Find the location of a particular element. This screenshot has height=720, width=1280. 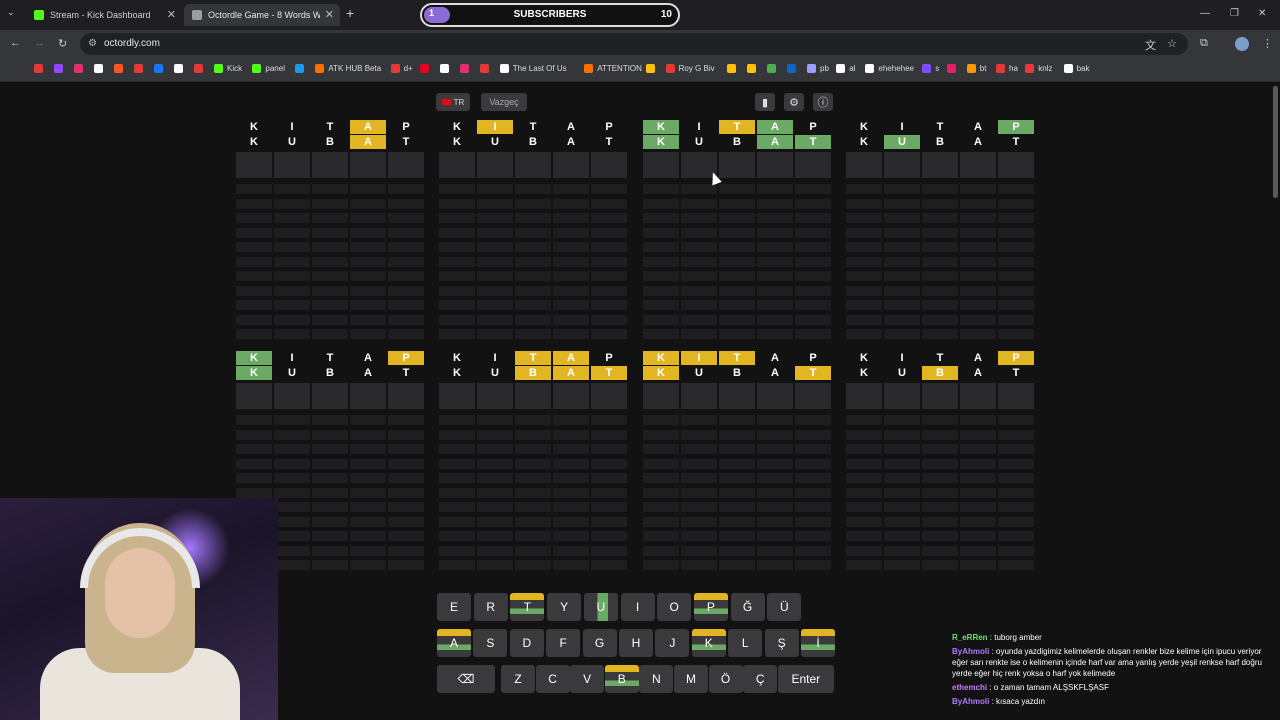

reload-icon: ↻ is located at coordinates (62, 43).